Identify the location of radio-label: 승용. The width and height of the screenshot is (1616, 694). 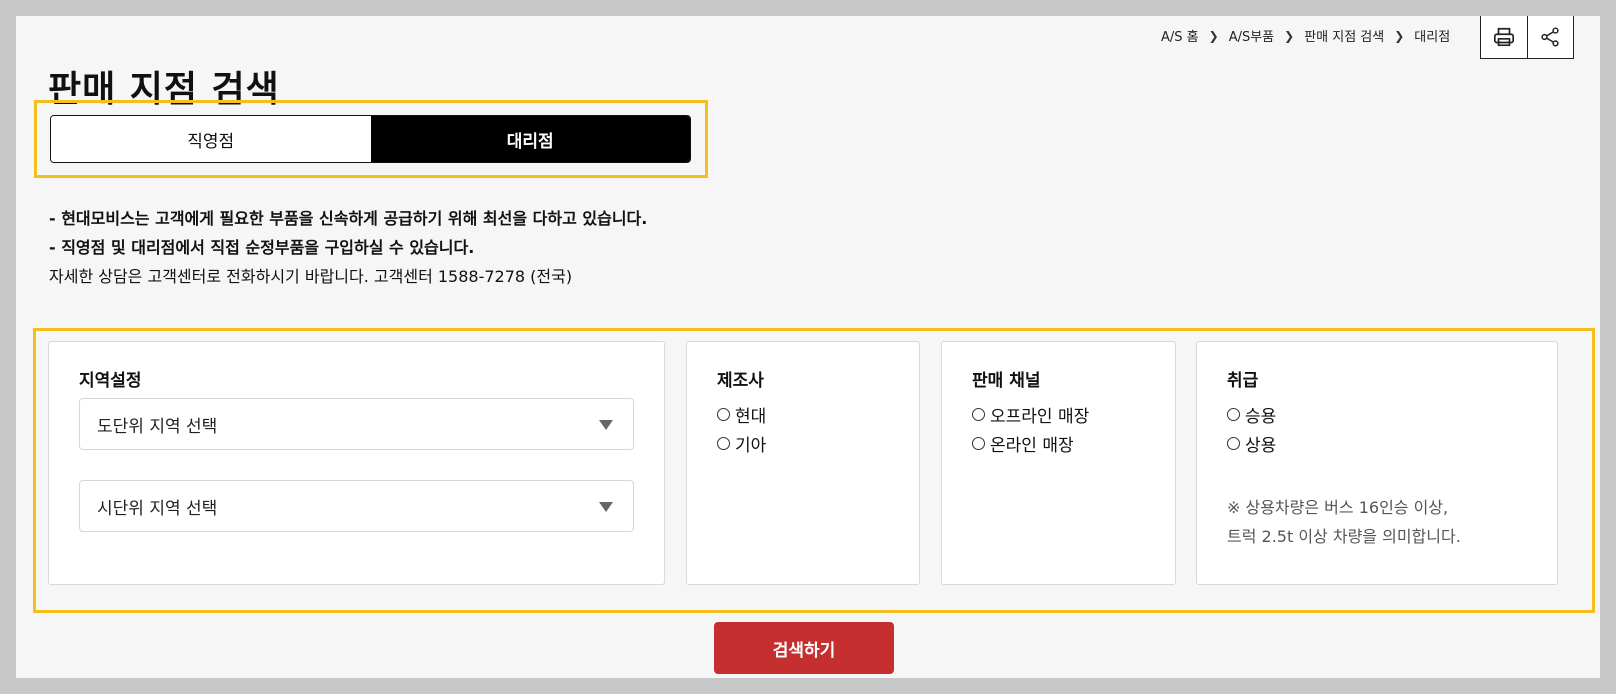
(1261, 417).